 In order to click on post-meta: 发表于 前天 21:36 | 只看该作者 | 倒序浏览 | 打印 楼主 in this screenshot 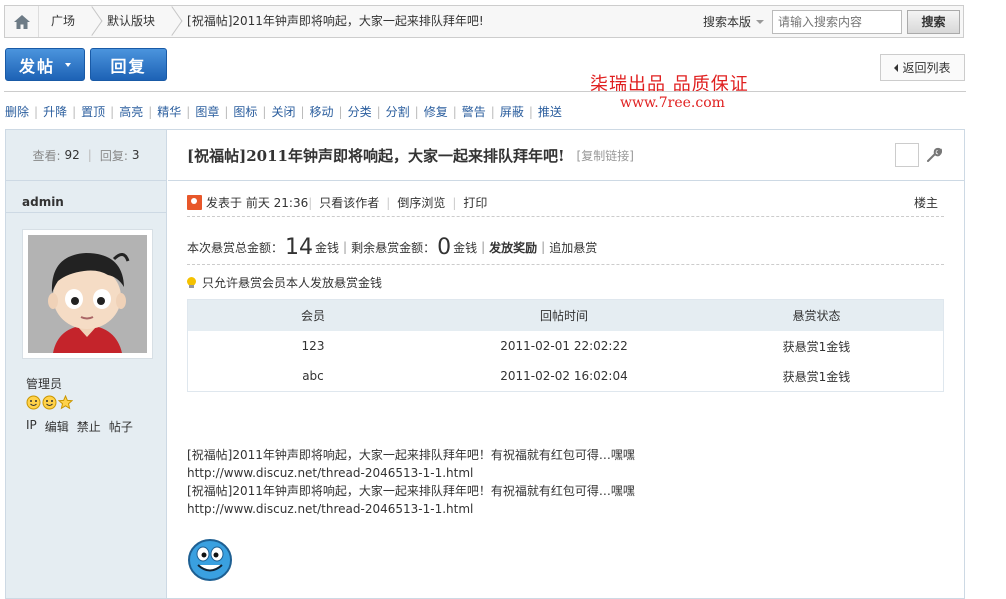, I will do `click(565, 204)`.